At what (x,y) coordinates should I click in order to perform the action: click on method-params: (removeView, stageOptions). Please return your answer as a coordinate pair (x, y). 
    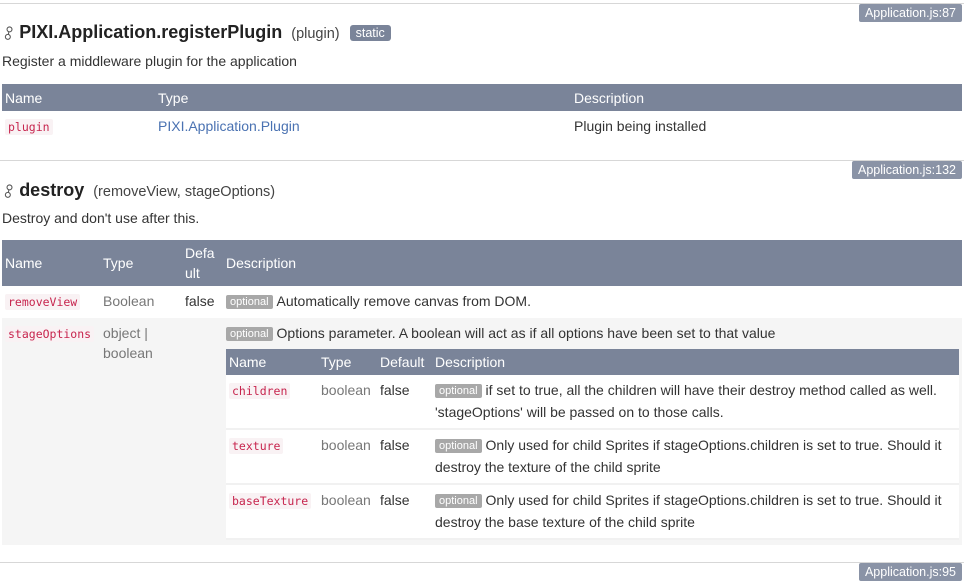
    Looking at the image, I should click on (184, 192).